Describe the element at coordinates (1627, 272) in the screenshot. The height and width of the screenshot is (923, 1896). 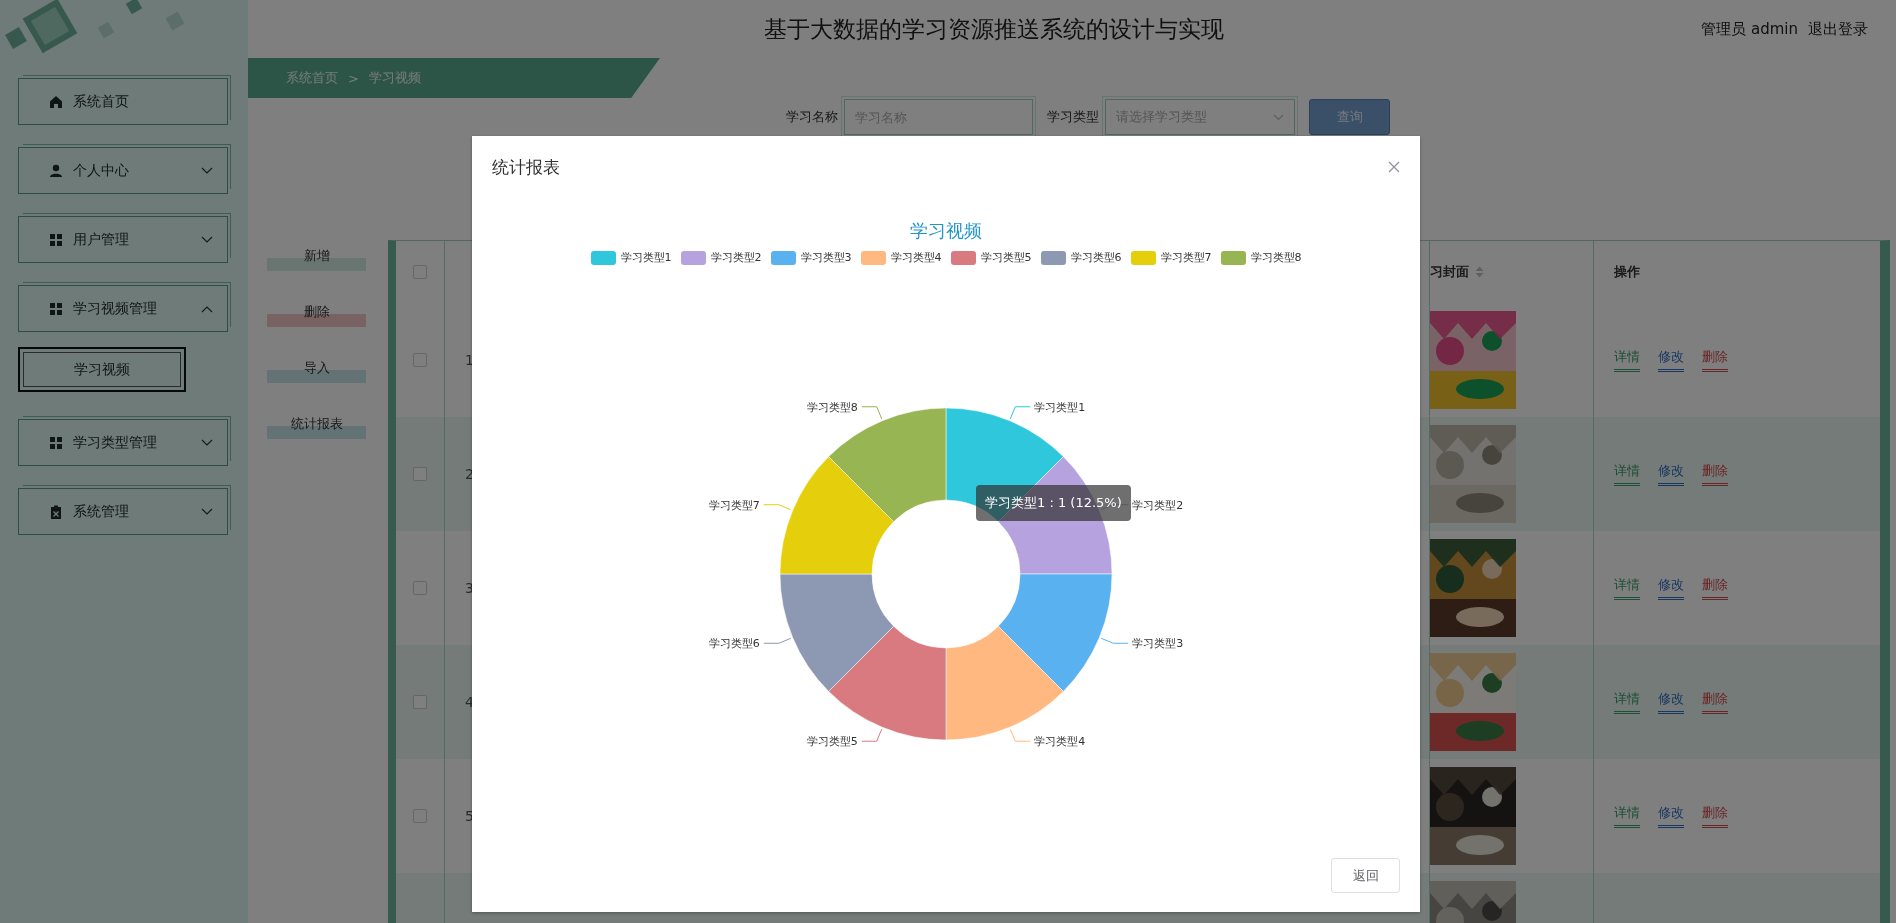
I see `column-header: 操作` at that location.